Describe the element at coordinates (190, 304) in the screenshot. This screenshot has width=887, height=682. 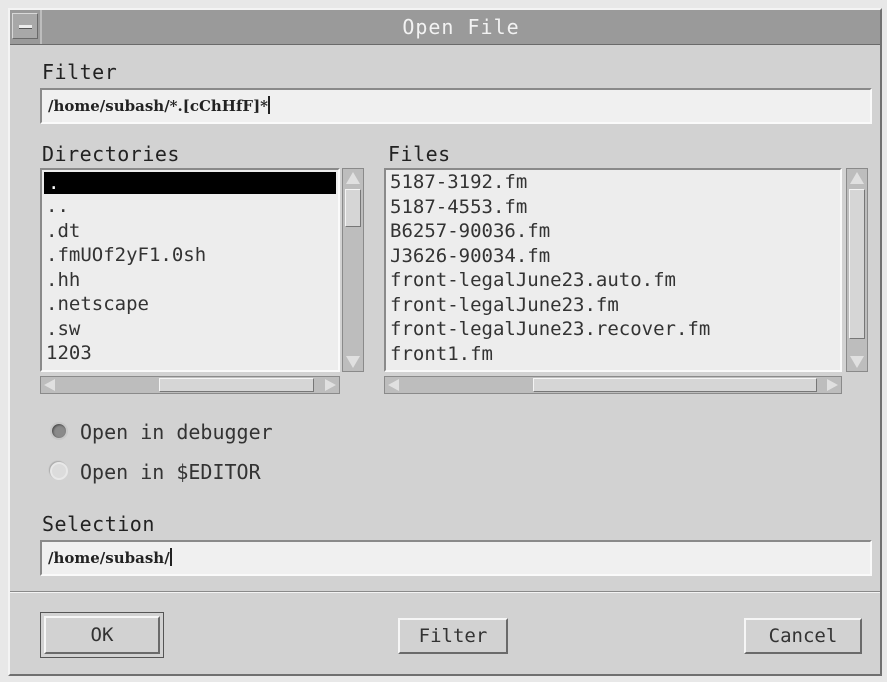
I see `list-item: .netscape` at that location.